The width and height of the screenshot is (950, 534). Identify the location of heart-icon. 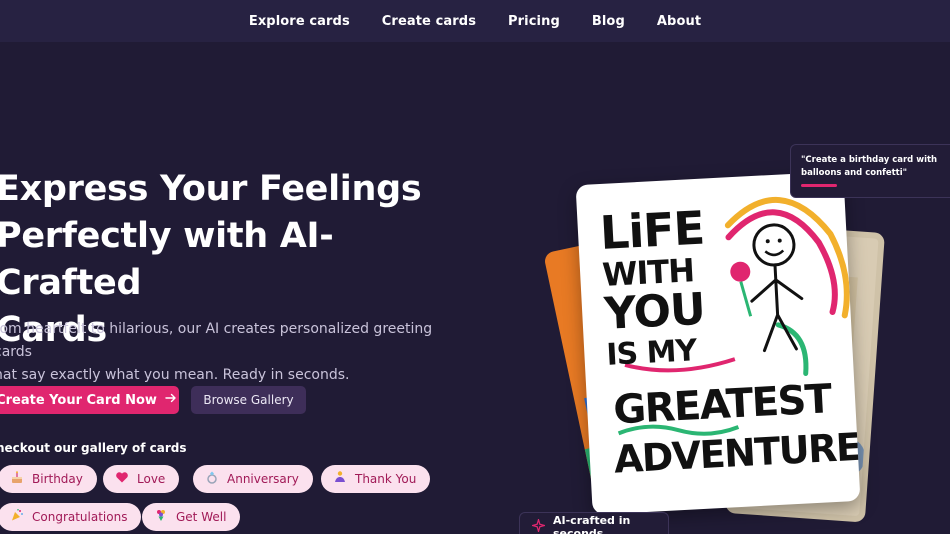
(122, 479).